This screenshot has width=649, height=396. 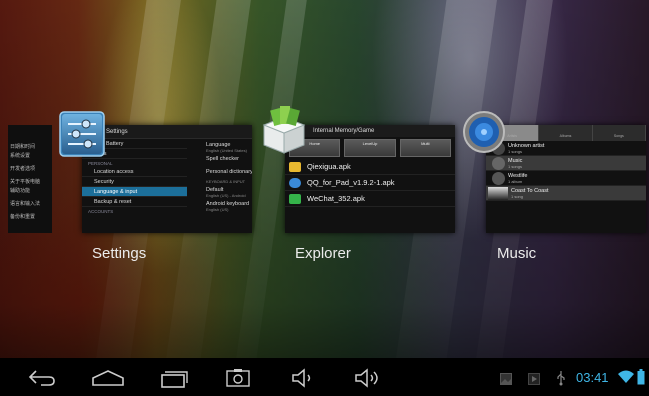 I want to click on back-icon, so click(x=42, y=378).